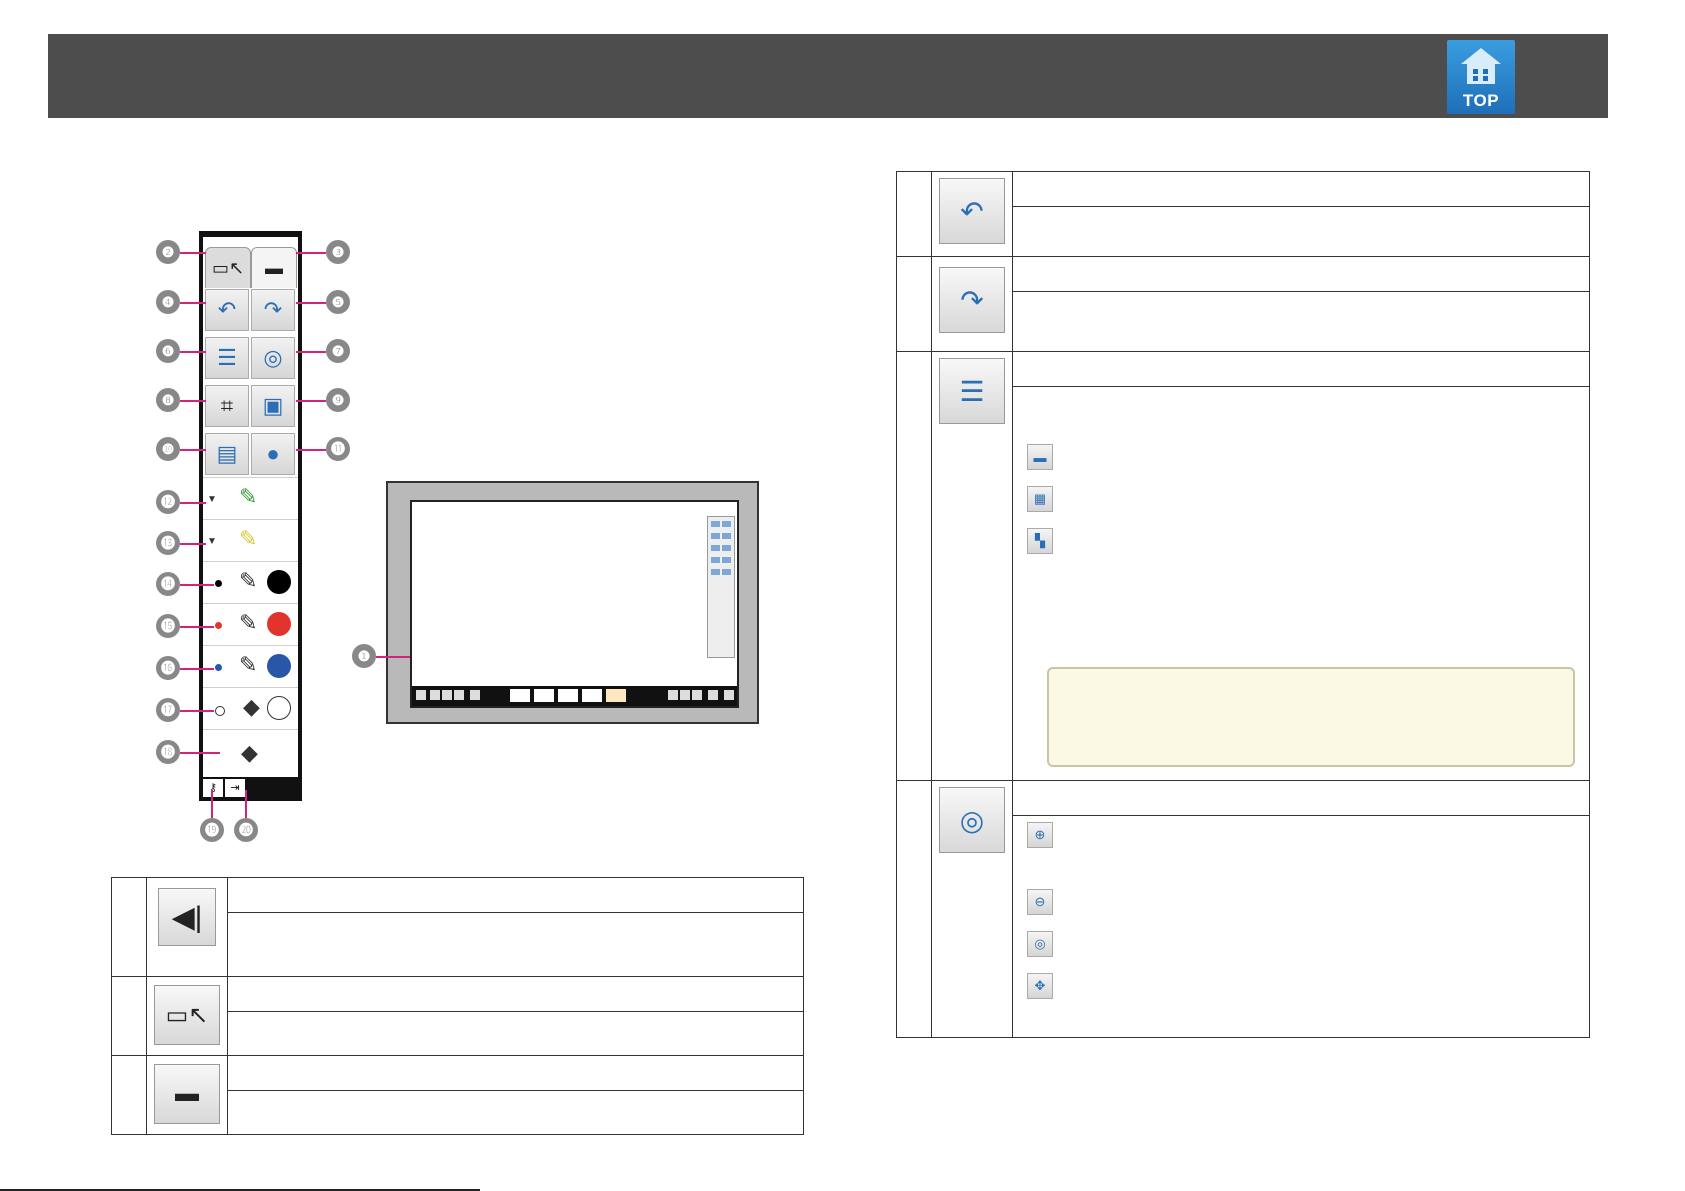 Image resolution: width=1685 pixels, height=1191 pixels. What do you see at coordinates (168, 252) in the screenshot?
I see `callout-2: ❷` at bounding box center [168, 252].